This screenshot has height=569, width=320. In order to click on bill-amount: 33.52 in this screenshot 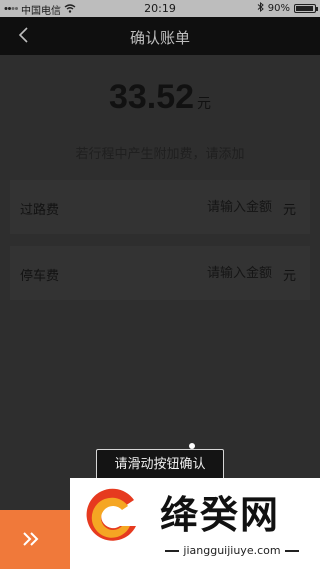, I will do `click(151, 97)`.